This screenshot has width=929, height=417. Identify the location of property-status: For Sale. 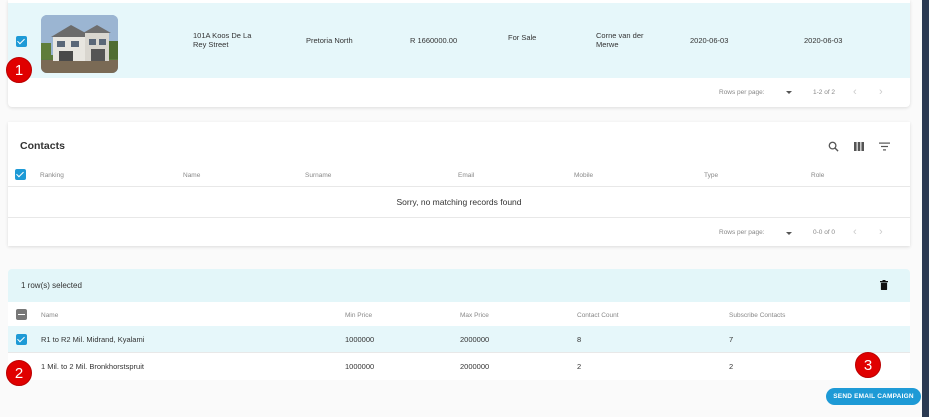
(522, 37).